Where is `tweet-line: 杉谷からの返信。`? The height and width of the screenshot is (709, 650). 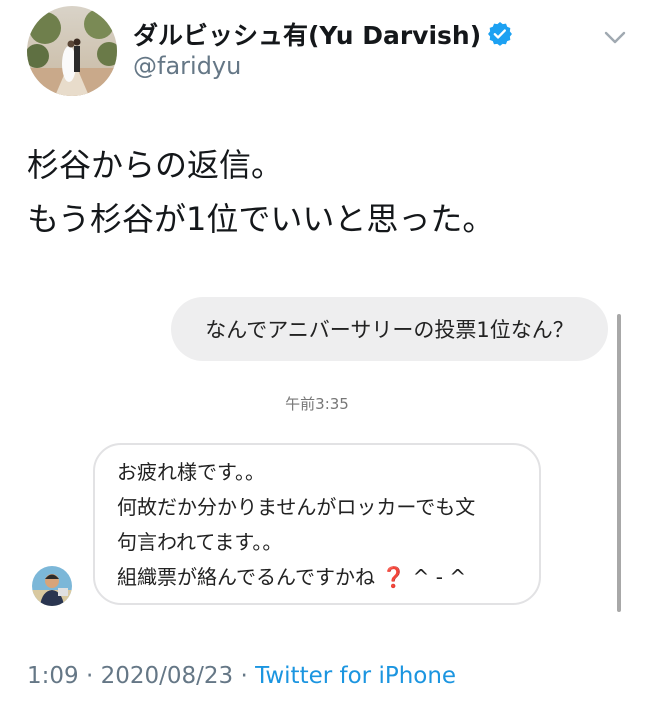 tweet-line: 杉谷からの返信。 is located at coordinates (155, 165).